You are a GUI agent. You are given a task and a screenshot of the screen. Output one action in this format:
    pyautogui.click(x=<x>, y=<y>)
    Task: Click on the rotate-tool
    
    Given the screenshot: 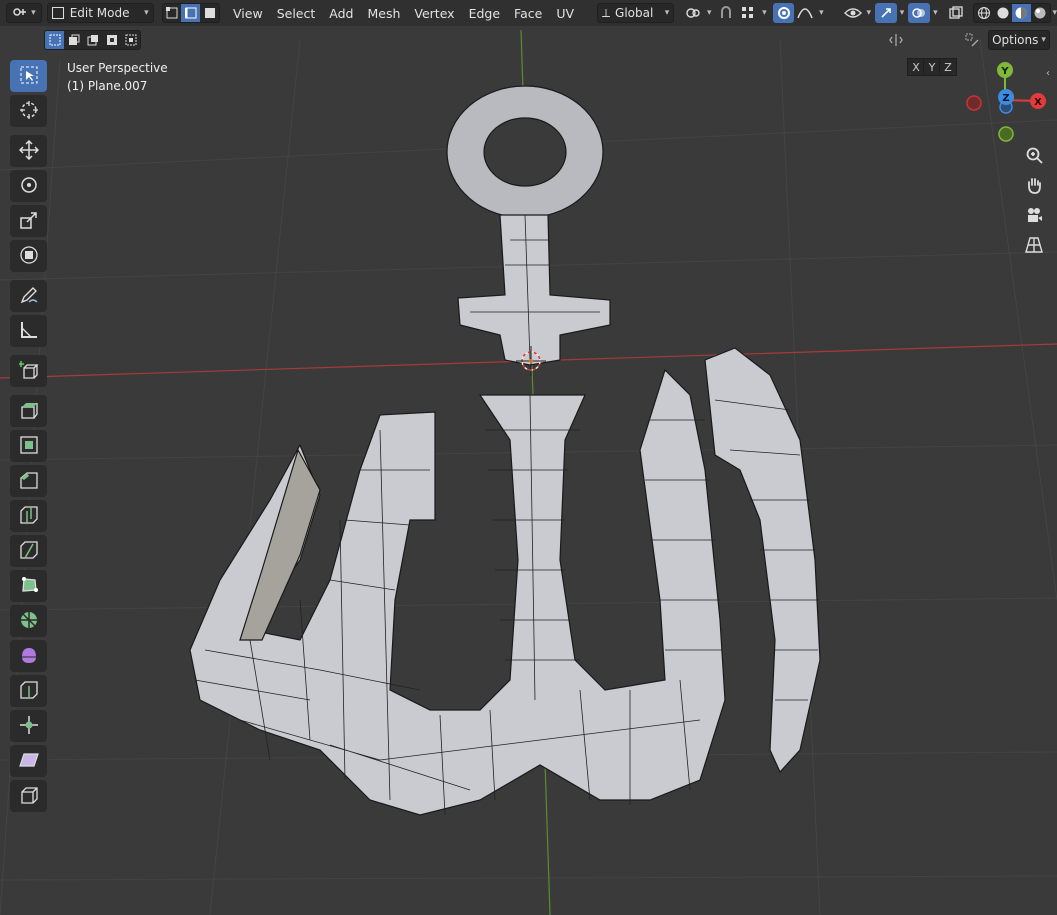 What is the action you would take?
    pyautogui.click(x=28, y=186)
    